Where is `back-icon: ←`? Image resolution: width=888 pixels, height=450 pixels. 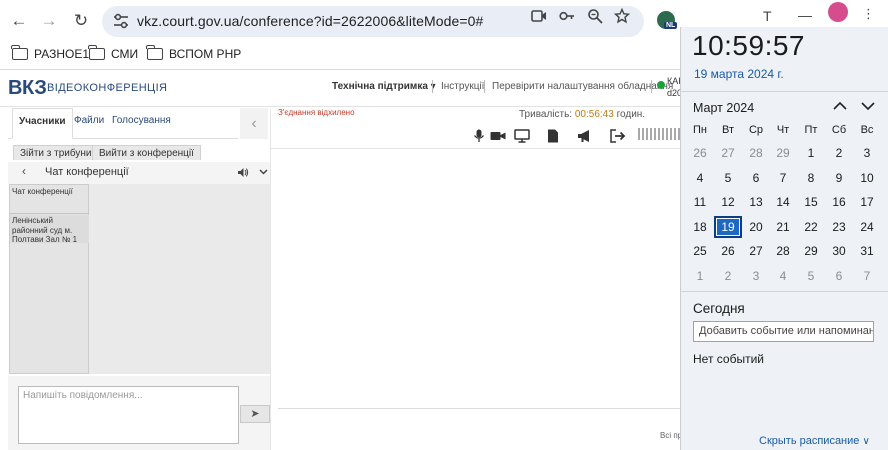
back-icon: ← is located at coordinates (19, 21).